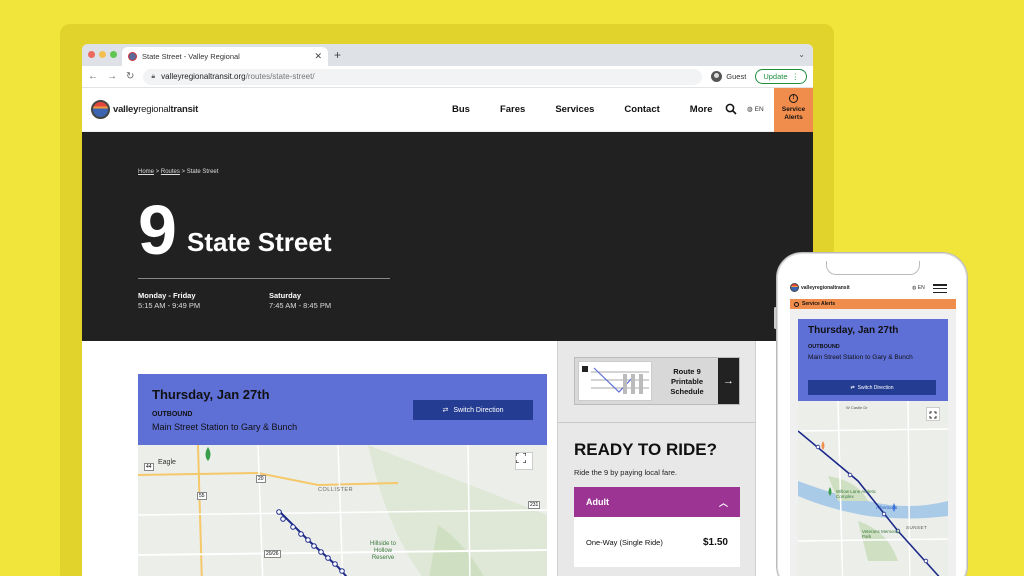  What do you see at coordinates (873, 304) in the screenshot?
I see `mobile-service-alerts-bar: Service Alerts` at bounding box center [873, 304].